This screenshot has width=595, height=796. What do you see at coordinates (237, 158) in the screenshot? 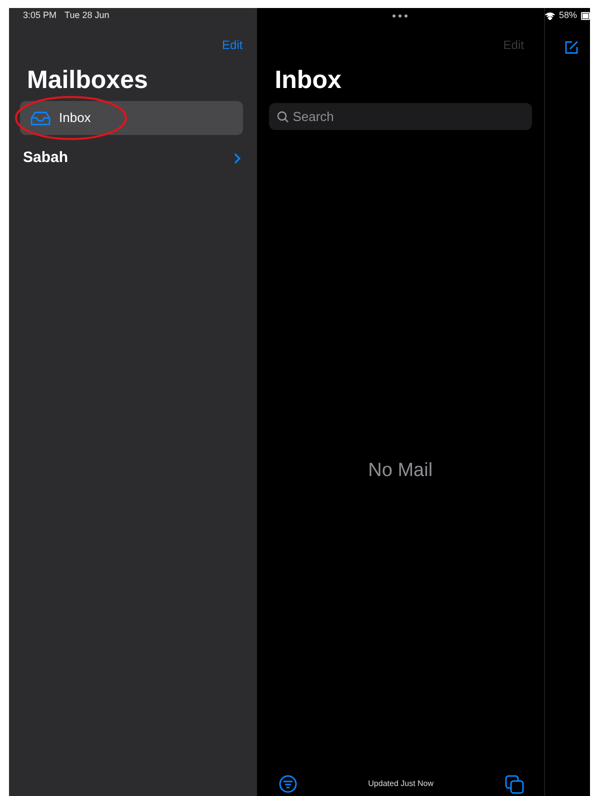
I see `chevron-icon` at bounding box center [237, 158].